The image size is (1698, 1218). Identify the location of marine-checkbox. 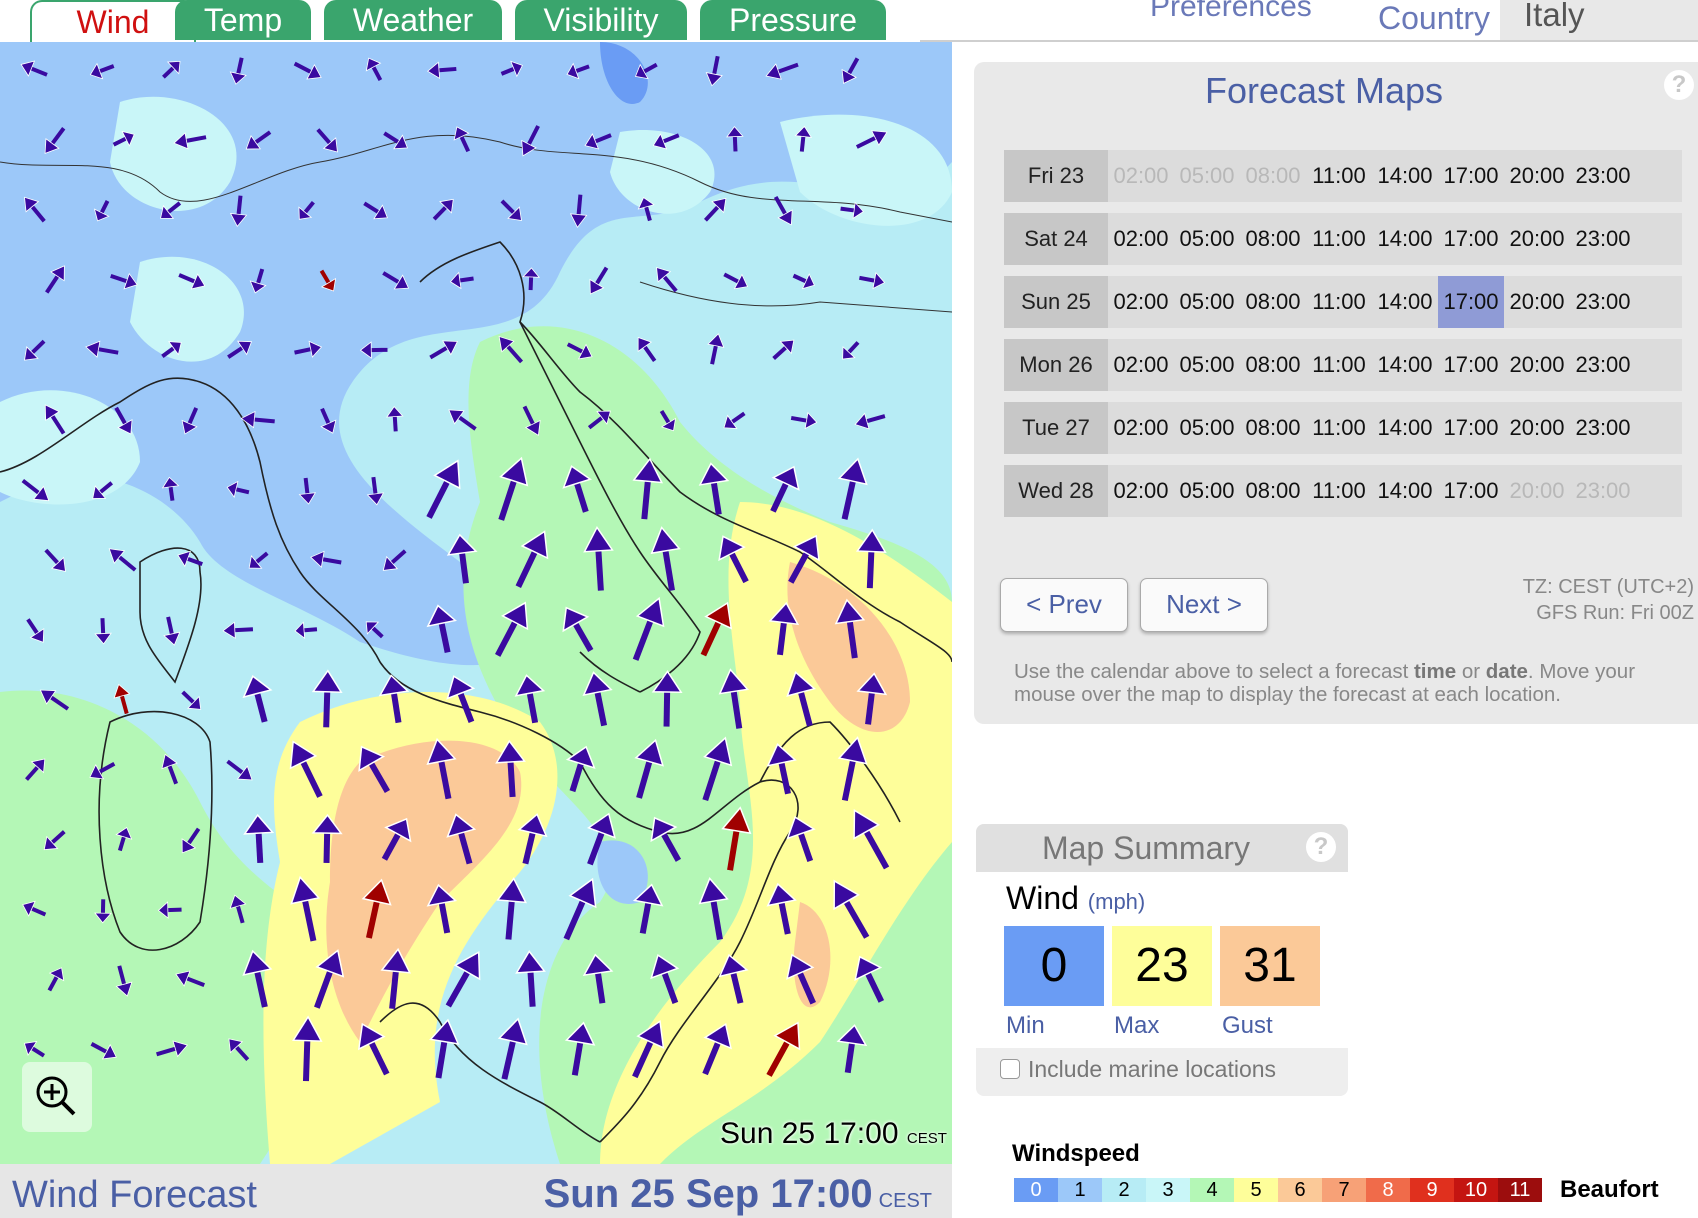
(1010, 1069).